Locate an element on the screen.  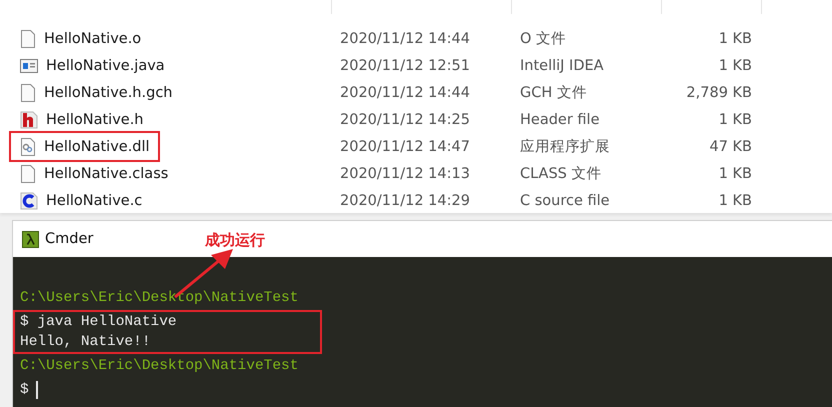
file-type: C source file is located at coordinates (565, 200).